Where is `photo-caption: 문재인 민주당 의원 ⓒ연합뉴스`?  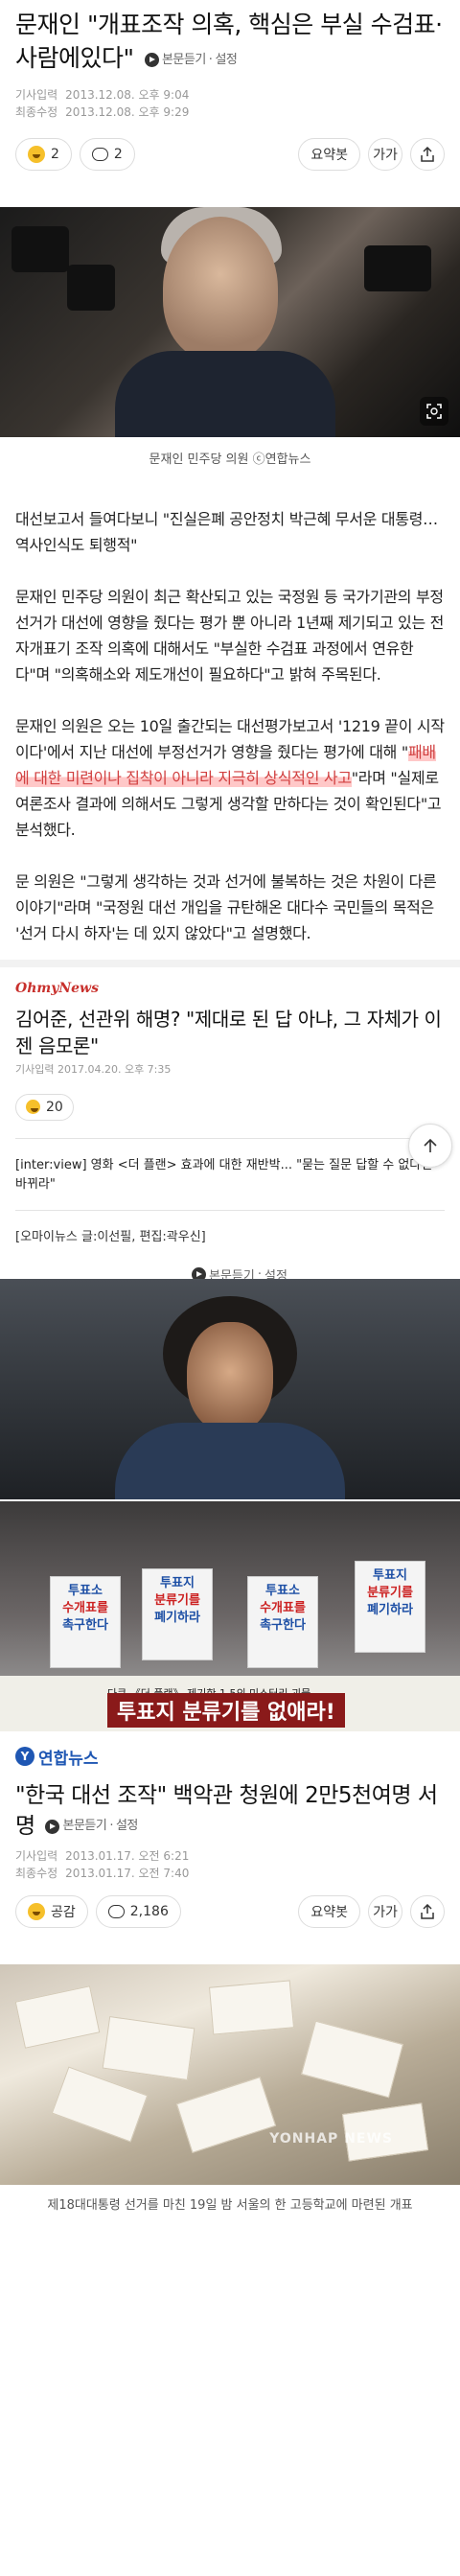
photo-caption: 문재인 민주당 의원 ⓒ연합뉴스 is located at coordinates (230, 460).